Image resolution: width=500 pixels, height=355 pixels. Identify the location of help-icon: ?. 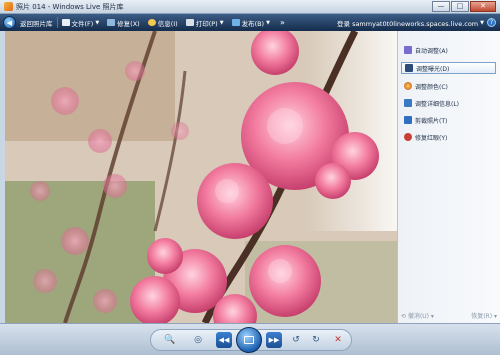
(491, 22).